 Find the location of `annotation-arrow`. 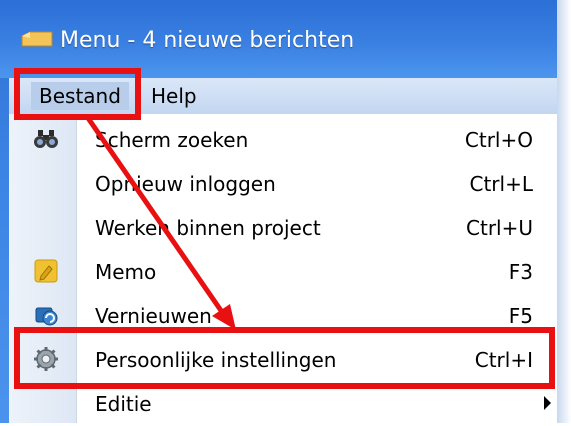

annotation-arrow is located at coordinates (160, 223).